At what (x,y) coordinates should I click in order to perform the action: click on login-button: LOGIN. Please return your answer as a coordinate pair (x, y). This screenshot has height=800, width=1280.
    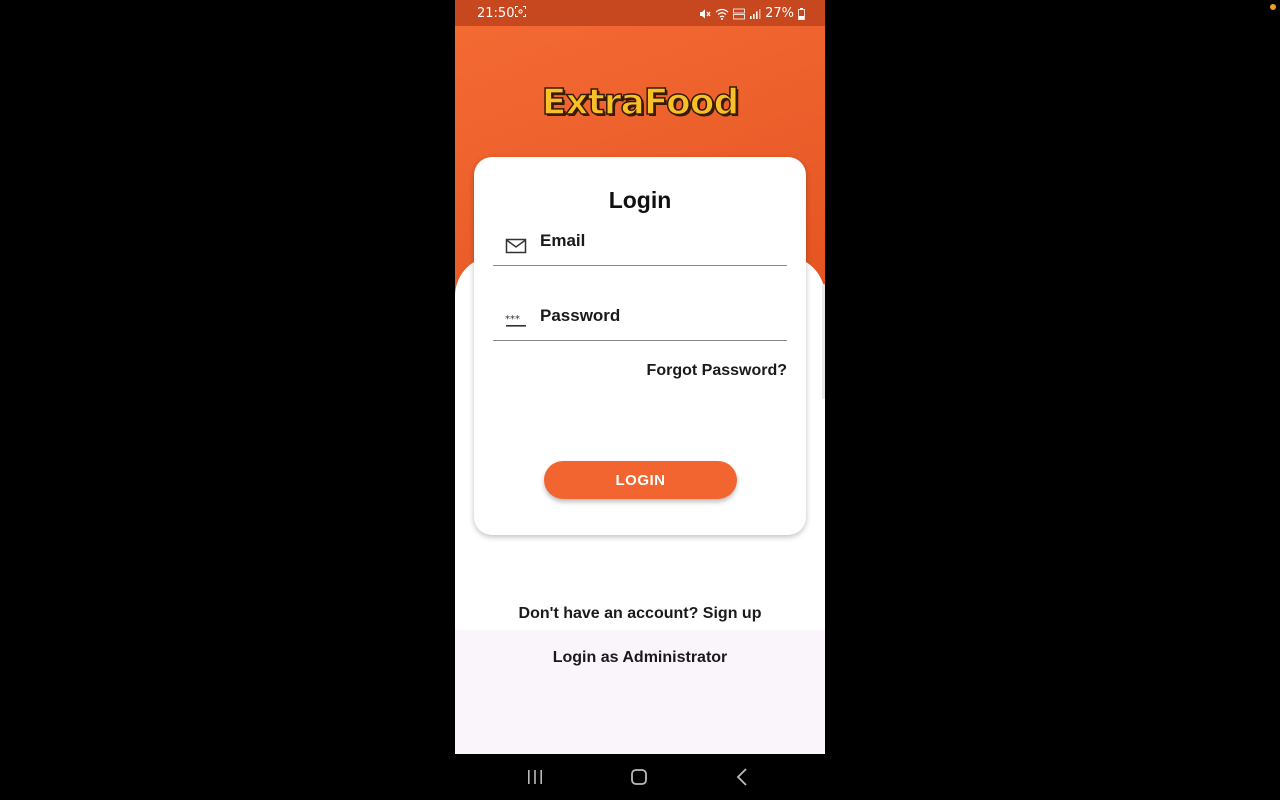
    Looking at the image, I should click on (640, 480).